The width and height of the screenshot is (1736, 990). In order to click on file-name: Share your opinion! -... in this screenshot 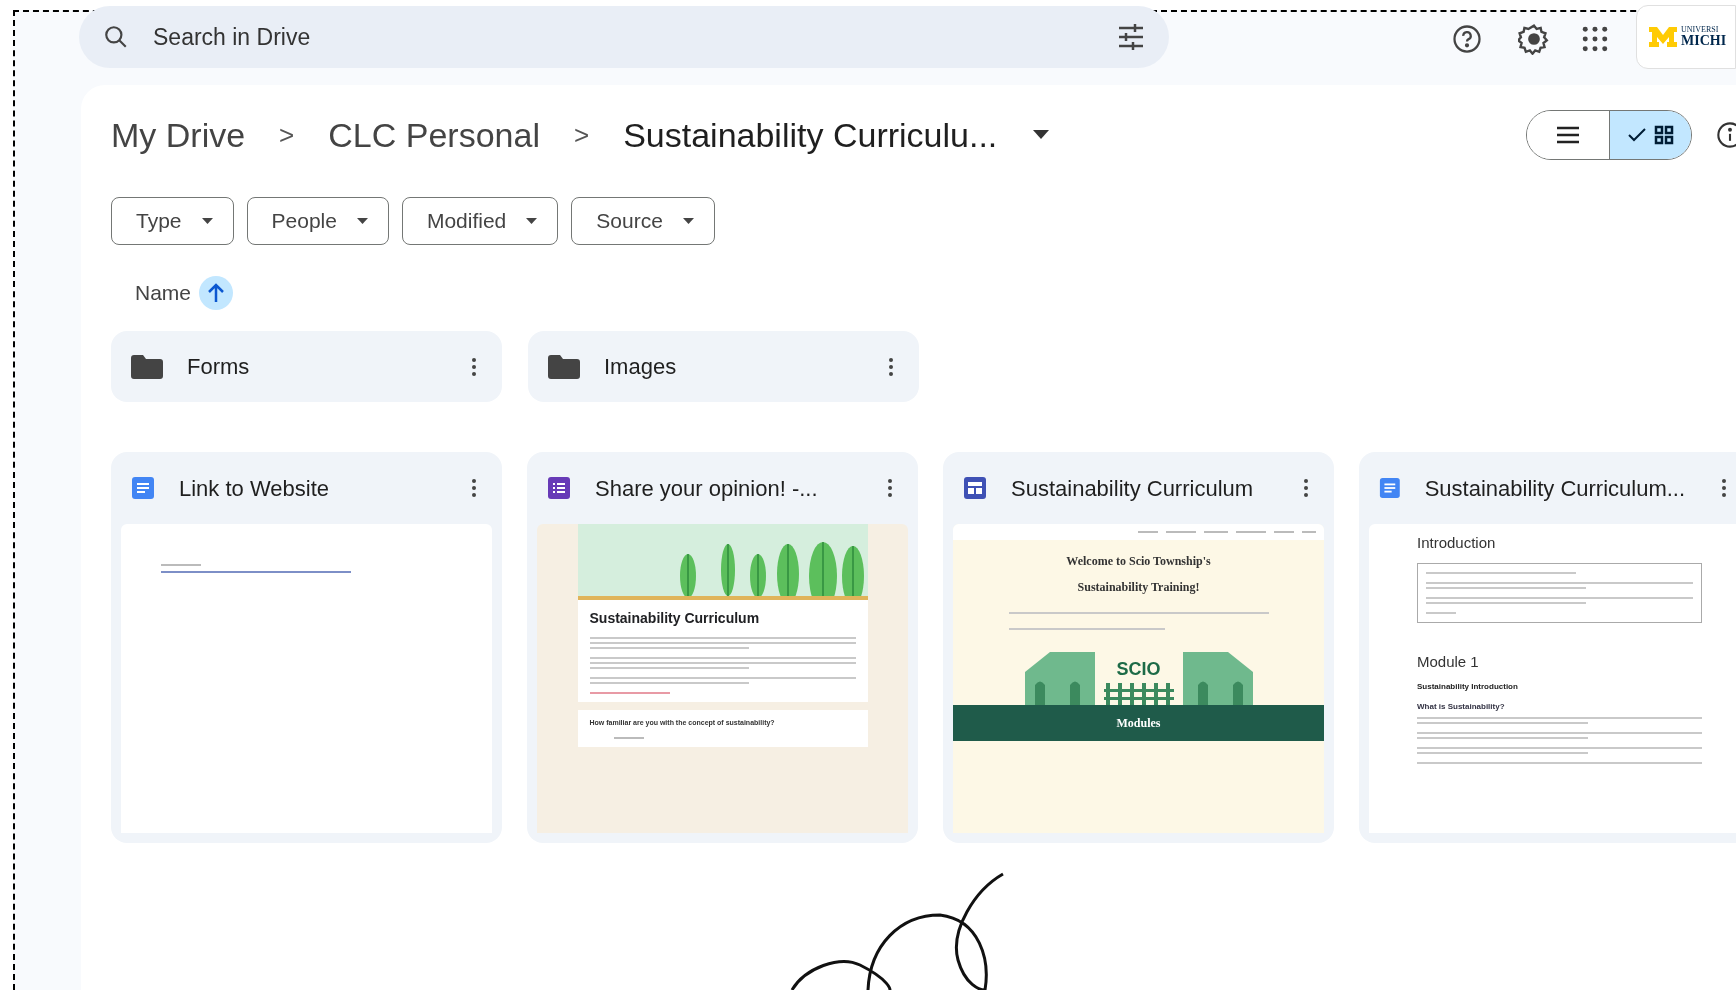, I will do `click(707, 488)`.